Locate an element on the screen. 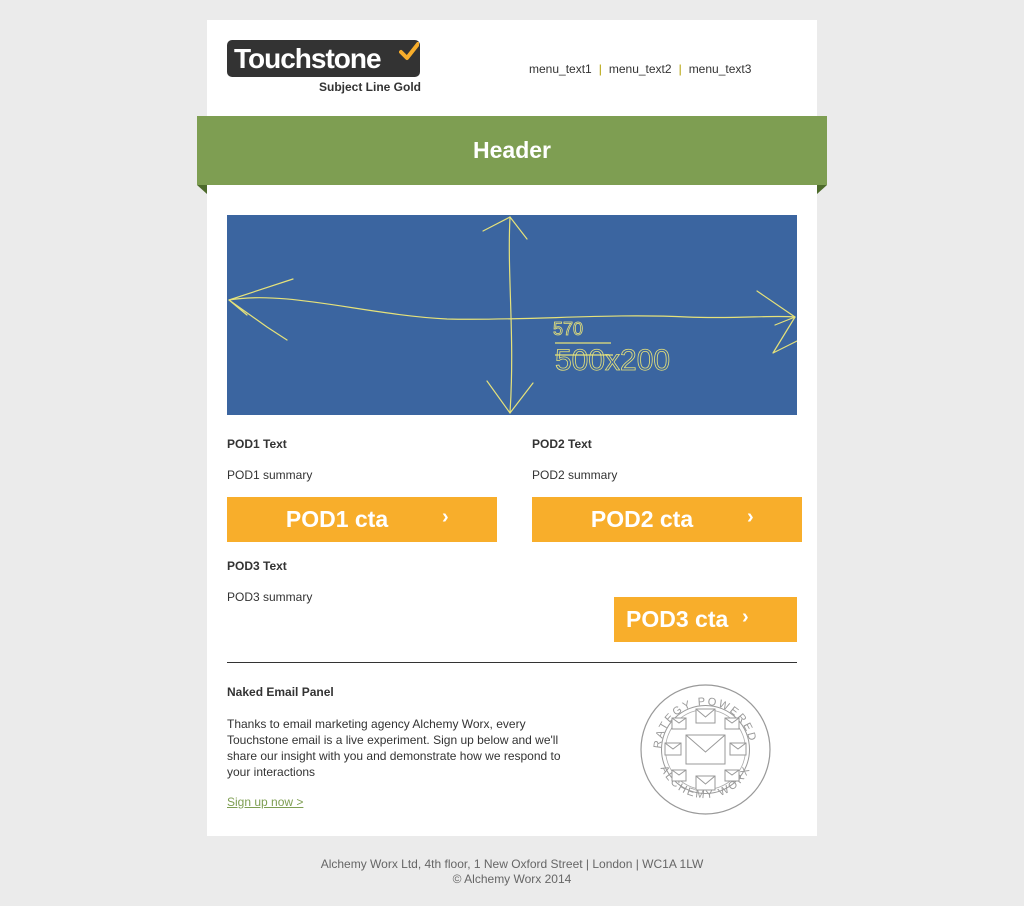  hero-size-scribble: 570 500x200 is located at coordinates (612, 347).